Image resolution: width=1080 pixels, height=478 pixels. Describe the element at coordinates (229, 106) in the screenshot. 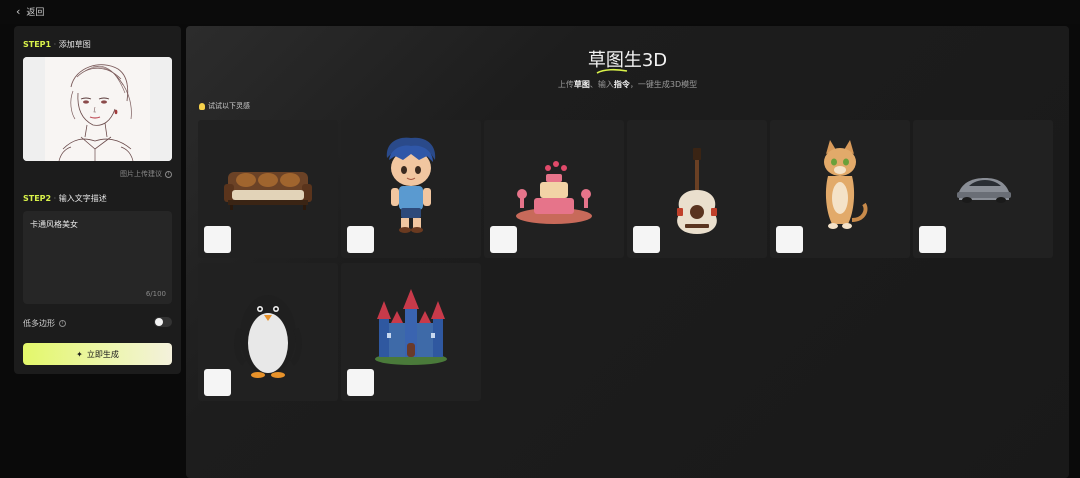

I see `inspiration-label: 试试以下灵感` at that location.